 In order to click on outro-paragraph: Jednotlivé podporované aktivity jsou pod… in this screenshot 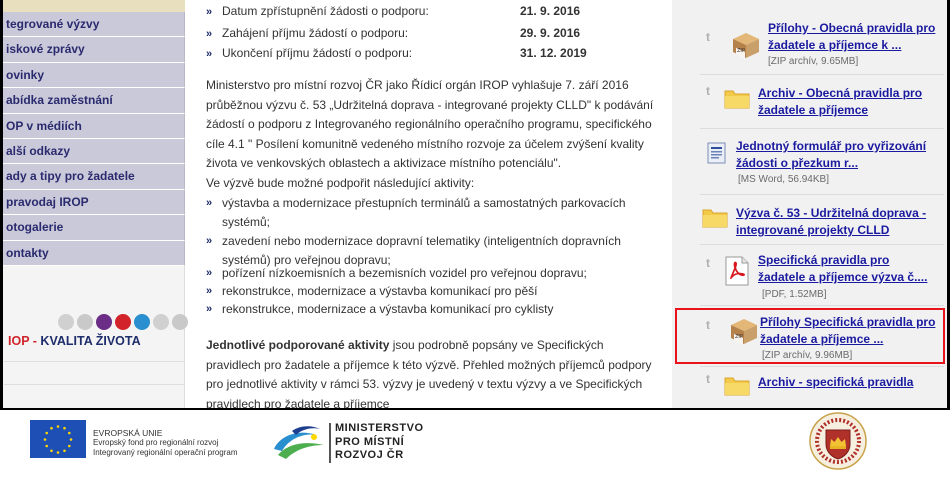, I will do `click(433, 373)`.